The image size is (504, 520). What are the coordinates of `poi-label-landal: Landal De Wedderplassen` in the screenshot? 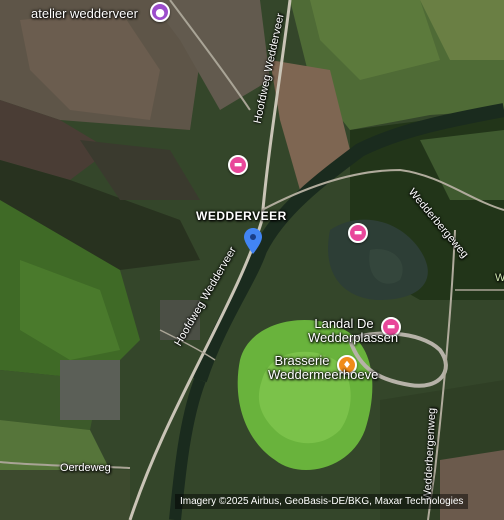 It's located at (353, 331).